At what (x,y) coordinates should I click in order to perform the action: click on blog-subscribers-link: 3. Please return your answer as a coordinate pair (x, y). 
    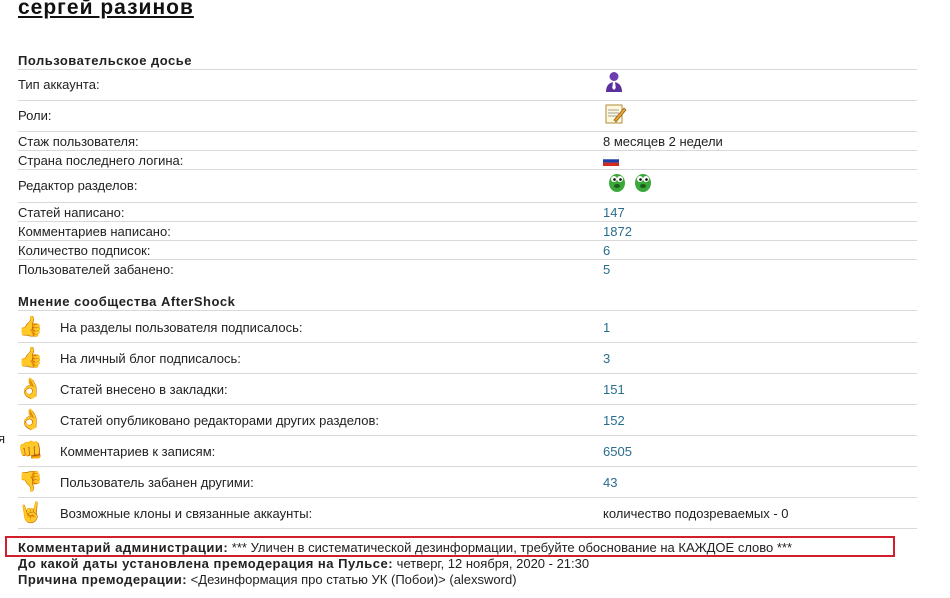
    Looking at the image, I should click on (606, 358).